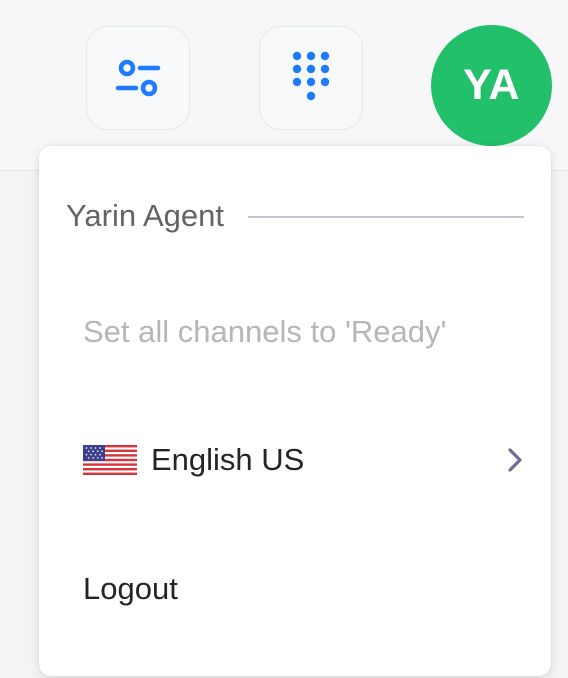 This screenshot has height=678, width=568. I want to click on agent-name: Yarin Agent, so click(145, 215).